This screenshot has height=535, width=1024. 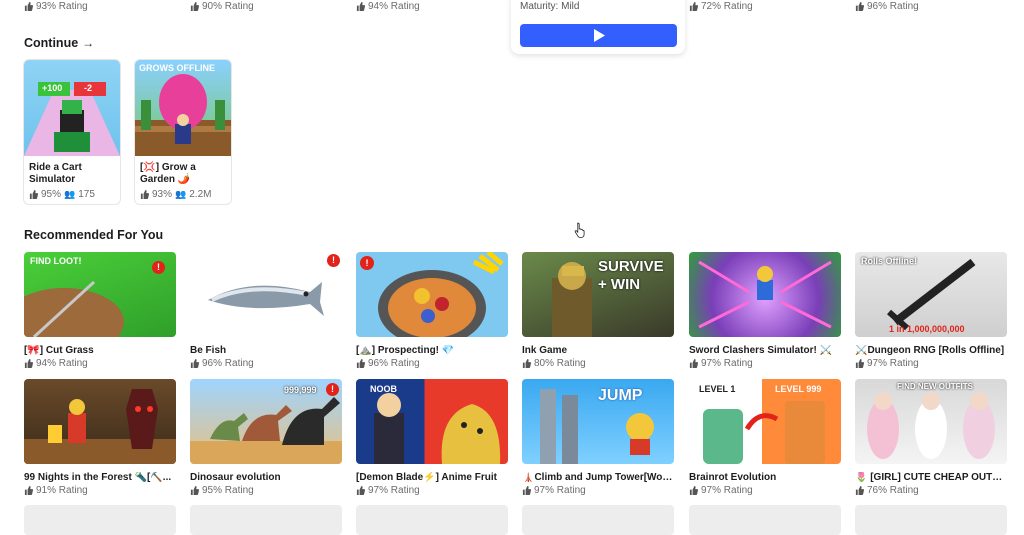 What do you see at coordinates (228, 490) in the screenshot?
I see `rating-text: 95% Rating` at bounding box center [228, 490].